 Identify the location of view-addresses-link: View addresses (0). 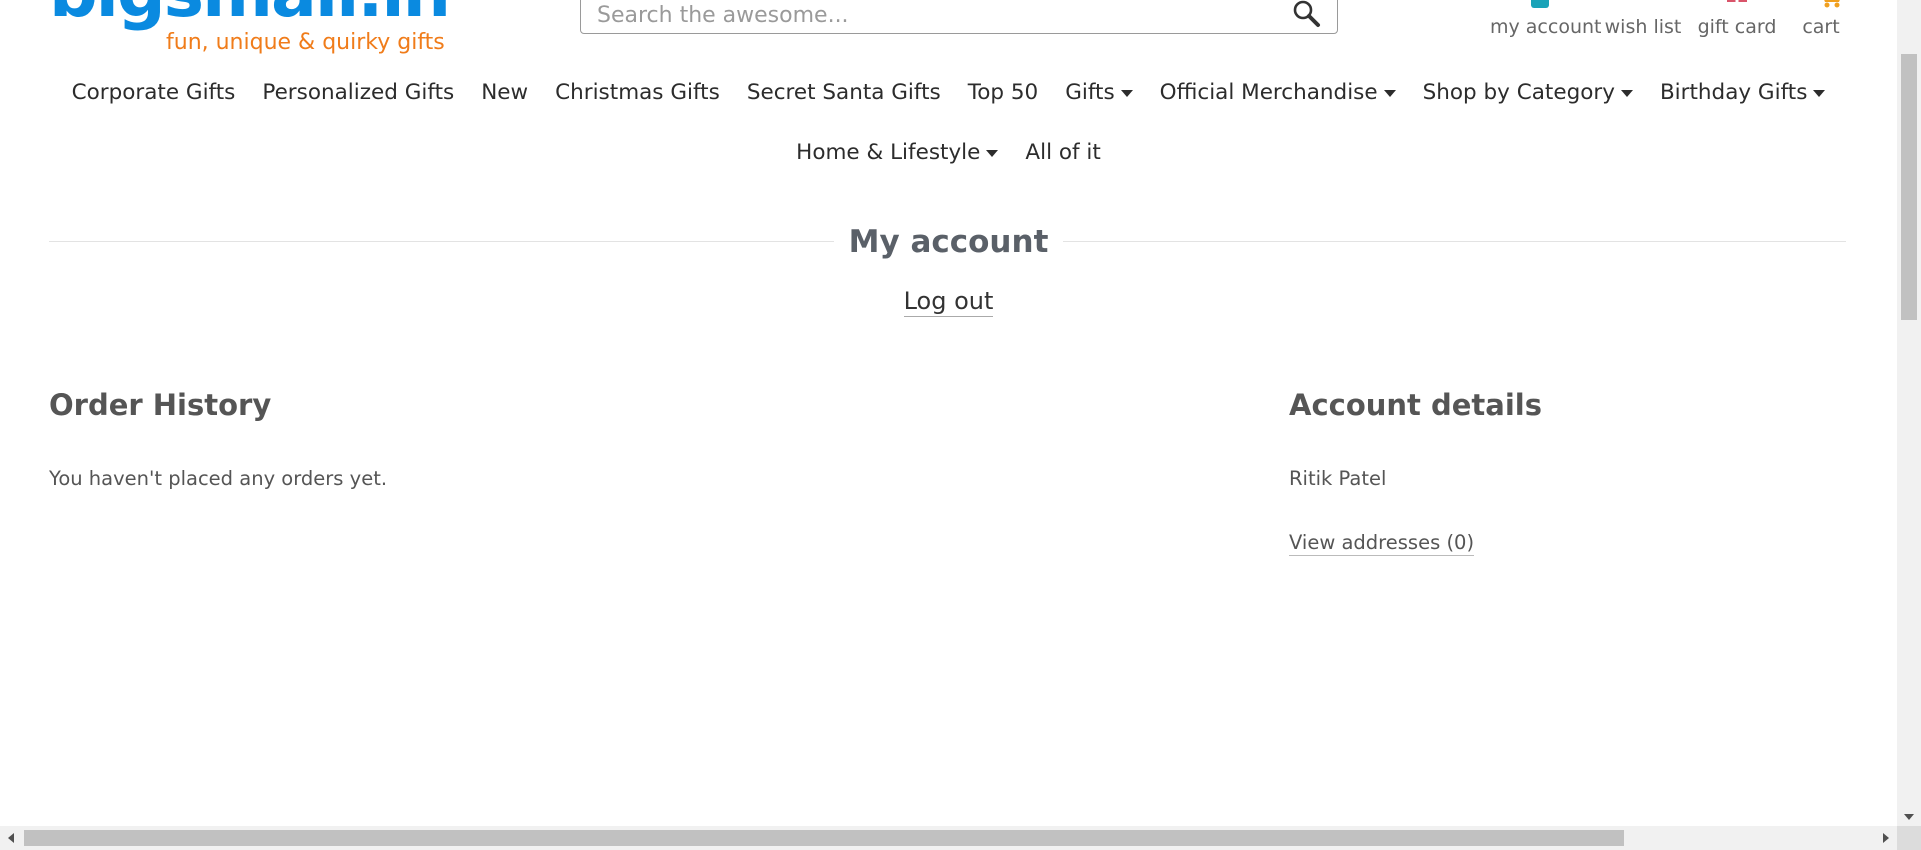
(1382, 543).